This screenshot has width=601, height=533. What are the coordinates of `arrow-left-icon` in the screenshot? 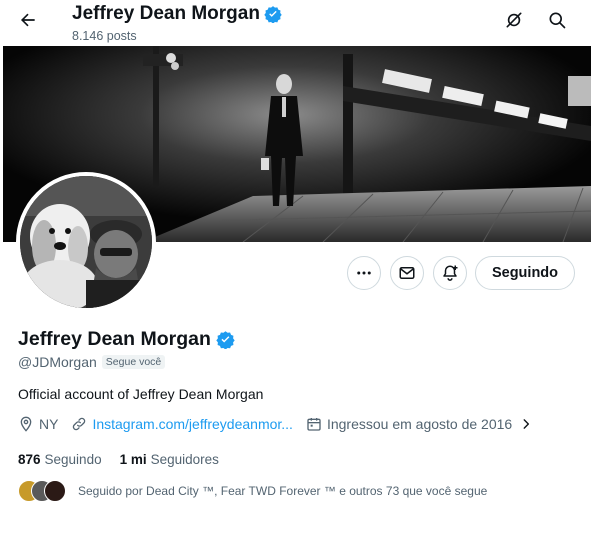 It's located at (27, 20).